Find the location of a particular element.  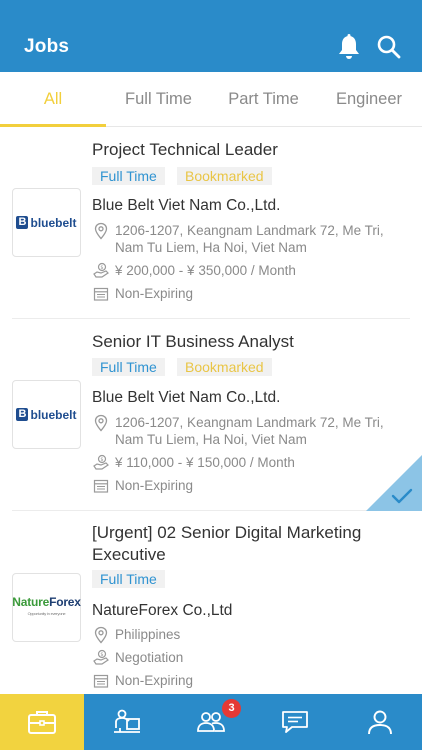

job-title: Project Technical Leader is located at coordinates (185, 149).